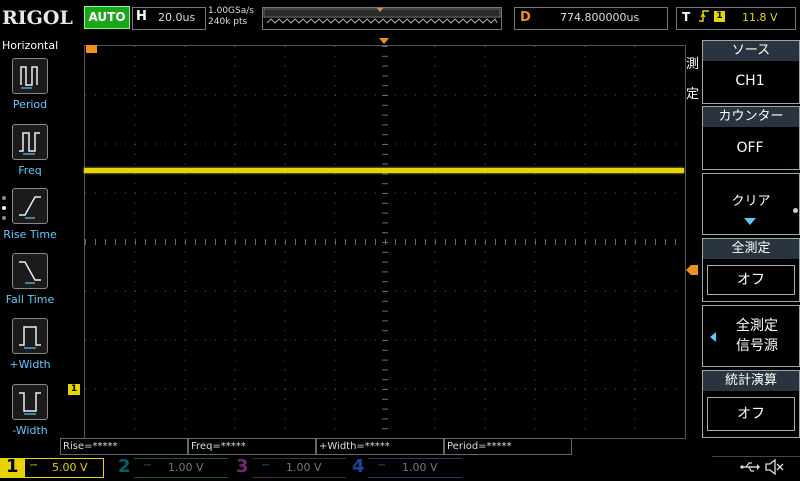 Image resolution: width=800 pixels, height=481 pixels. What do you see at coordinates (774, 467) in the screenshot?
I see `speaker-muted-icon` at bounding box center [774, 467].